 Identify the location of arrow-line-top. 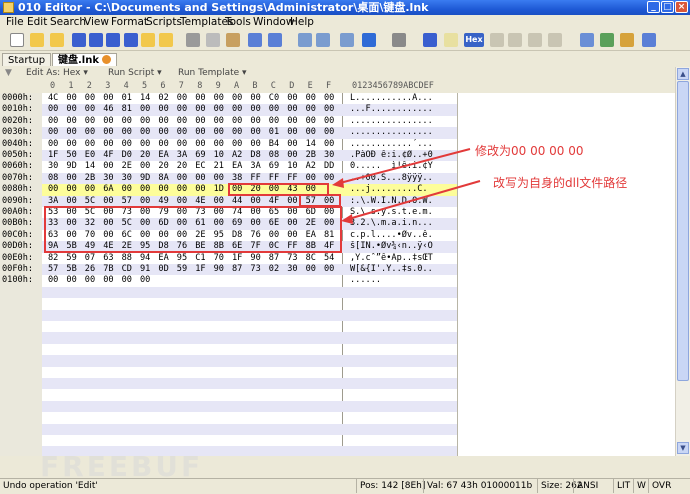
(403, 166).